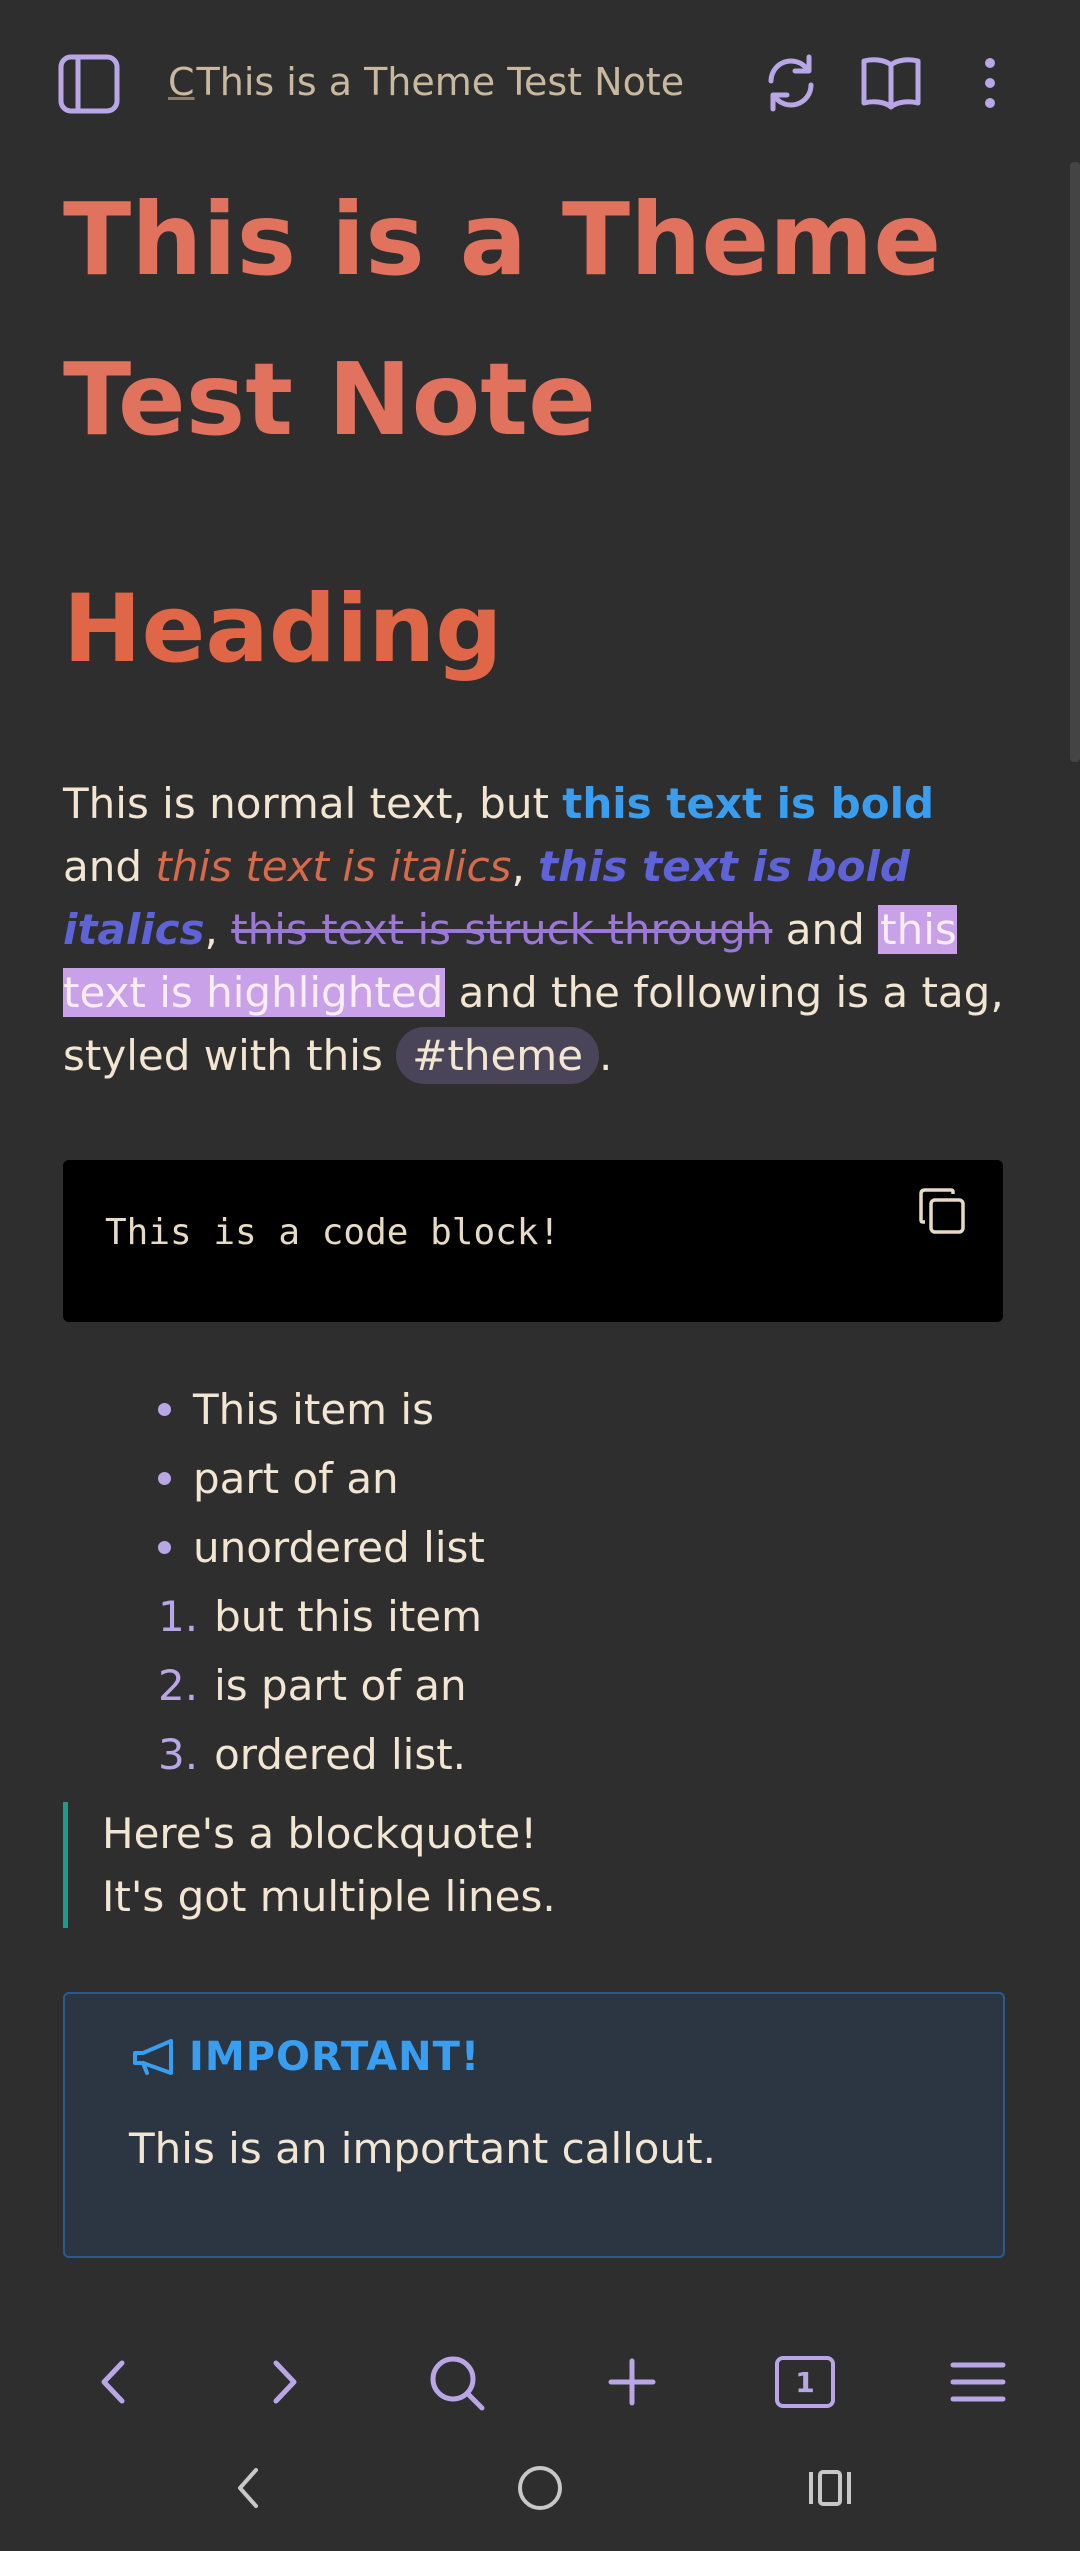 The height and width of the screenshot is (2551, 1080). I want to click on note-title-field: C This is a Theme Test Note, so click(448, 82).